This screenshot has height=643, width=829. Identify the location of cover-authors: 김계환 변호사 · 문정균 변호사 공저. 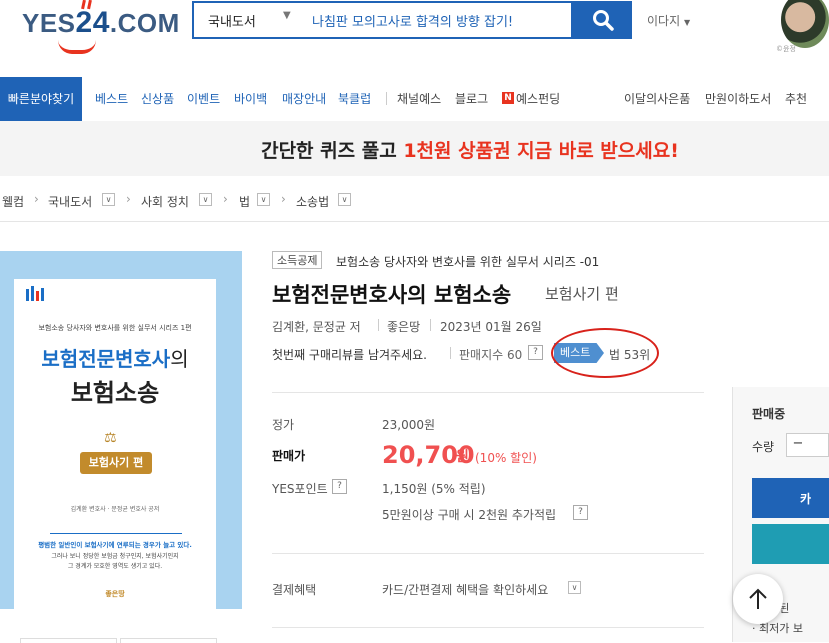
(115, 509).